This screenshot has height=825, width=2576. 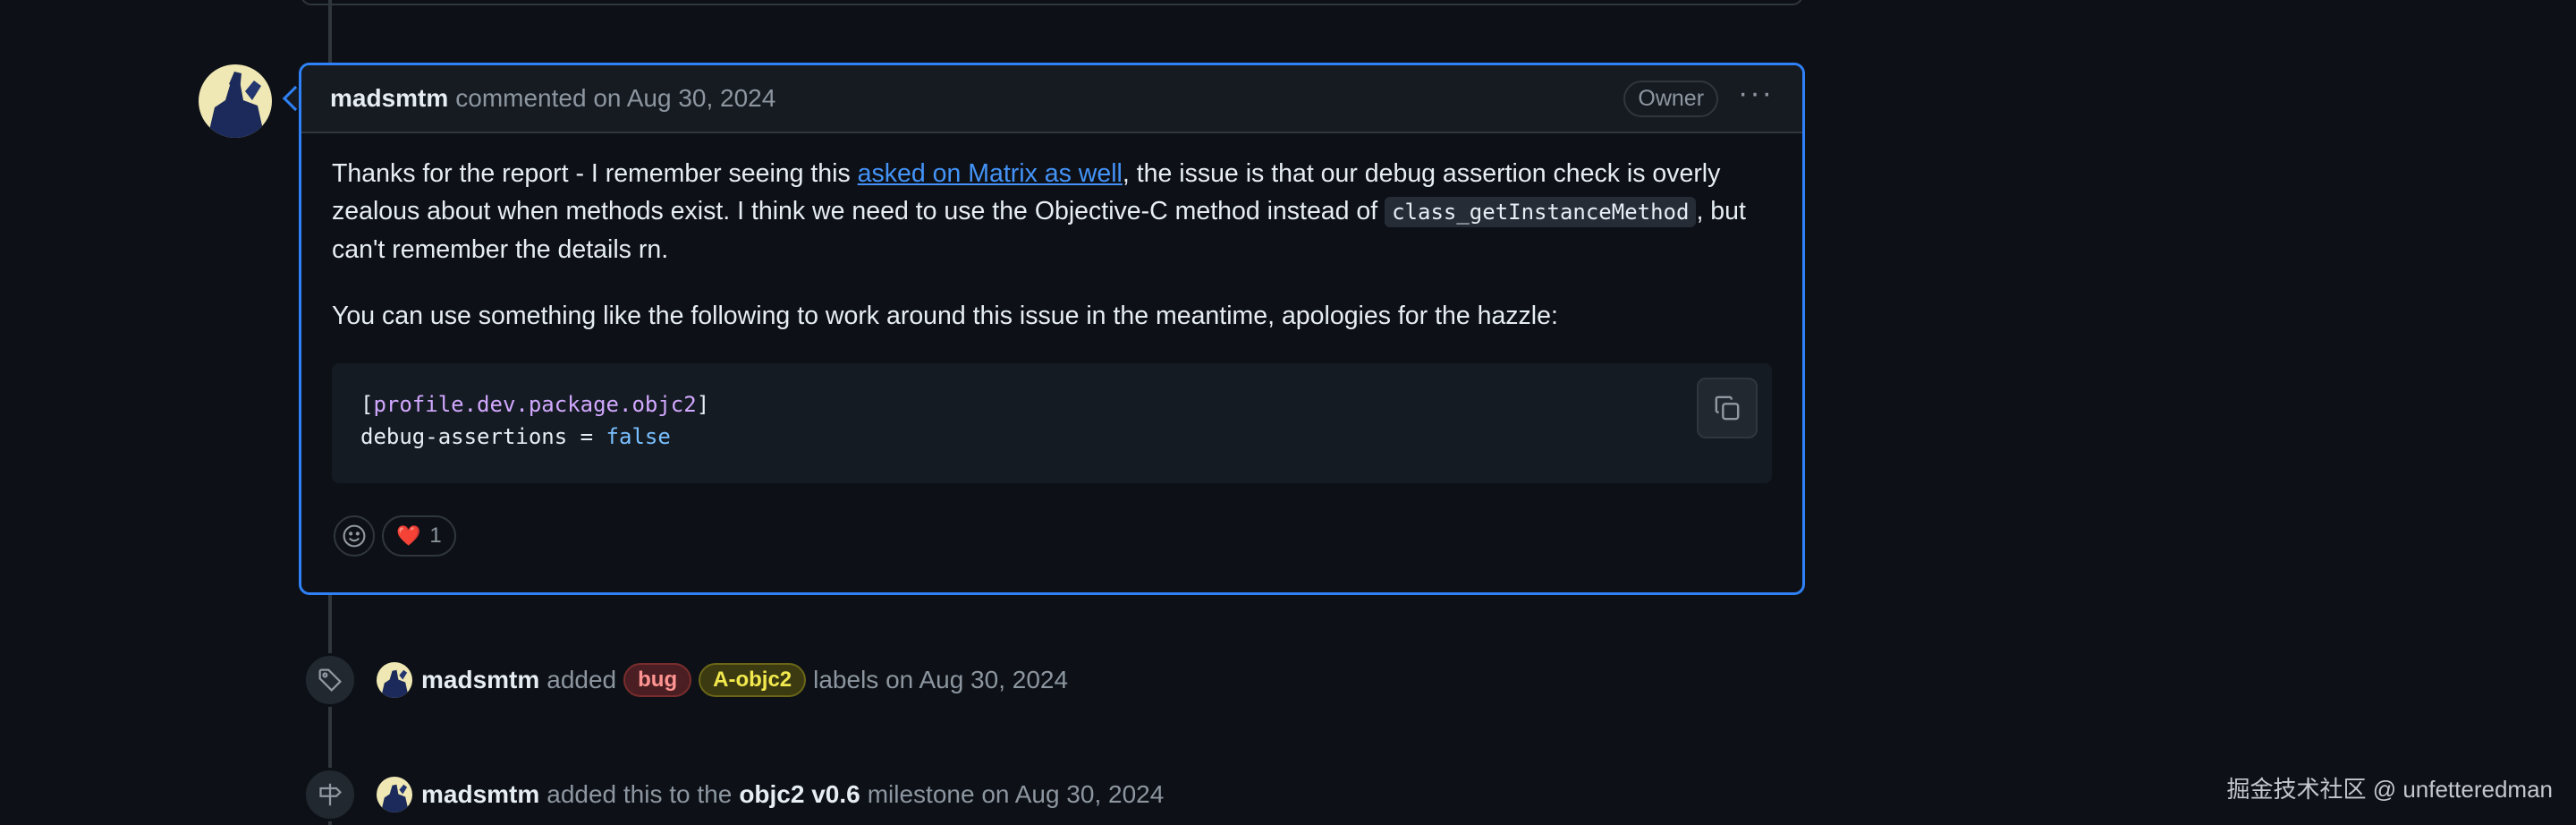 I want to click on code-token: [, so click(x=367, y=405).